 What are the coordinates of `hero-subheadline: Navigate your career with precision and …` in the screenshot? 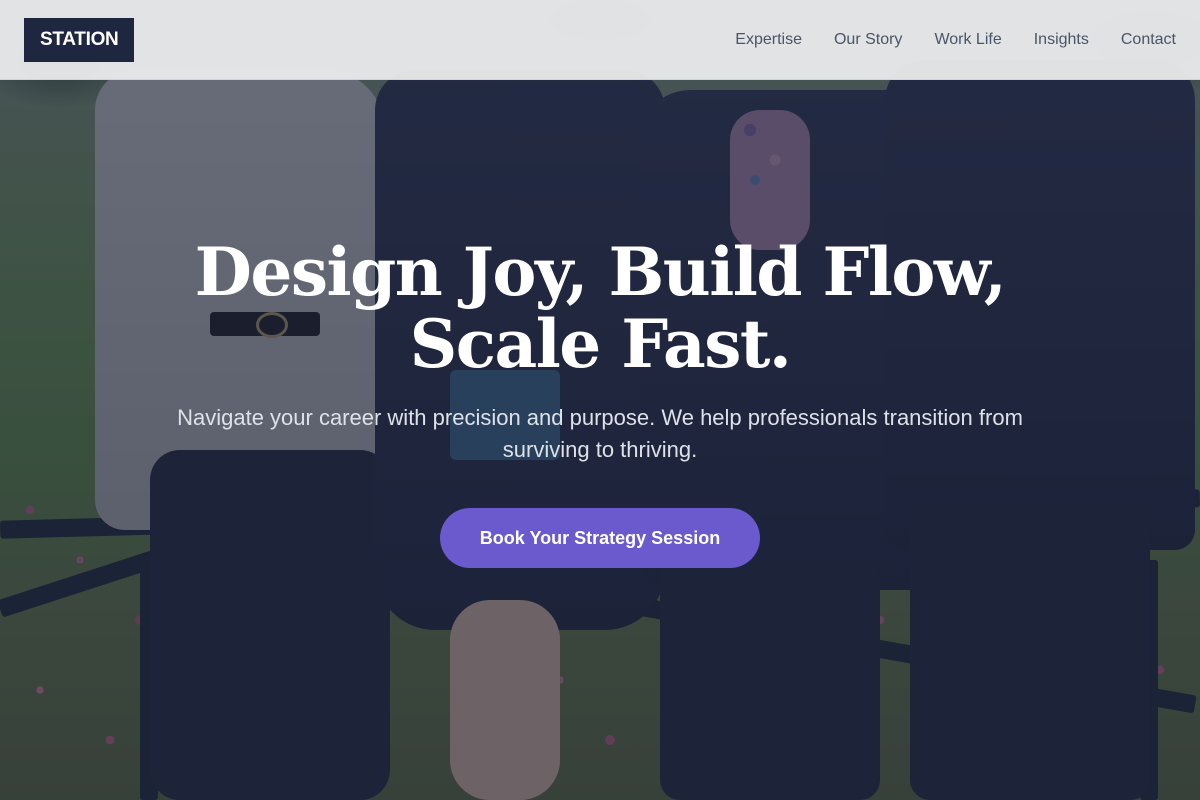 It's located at (600, 433).